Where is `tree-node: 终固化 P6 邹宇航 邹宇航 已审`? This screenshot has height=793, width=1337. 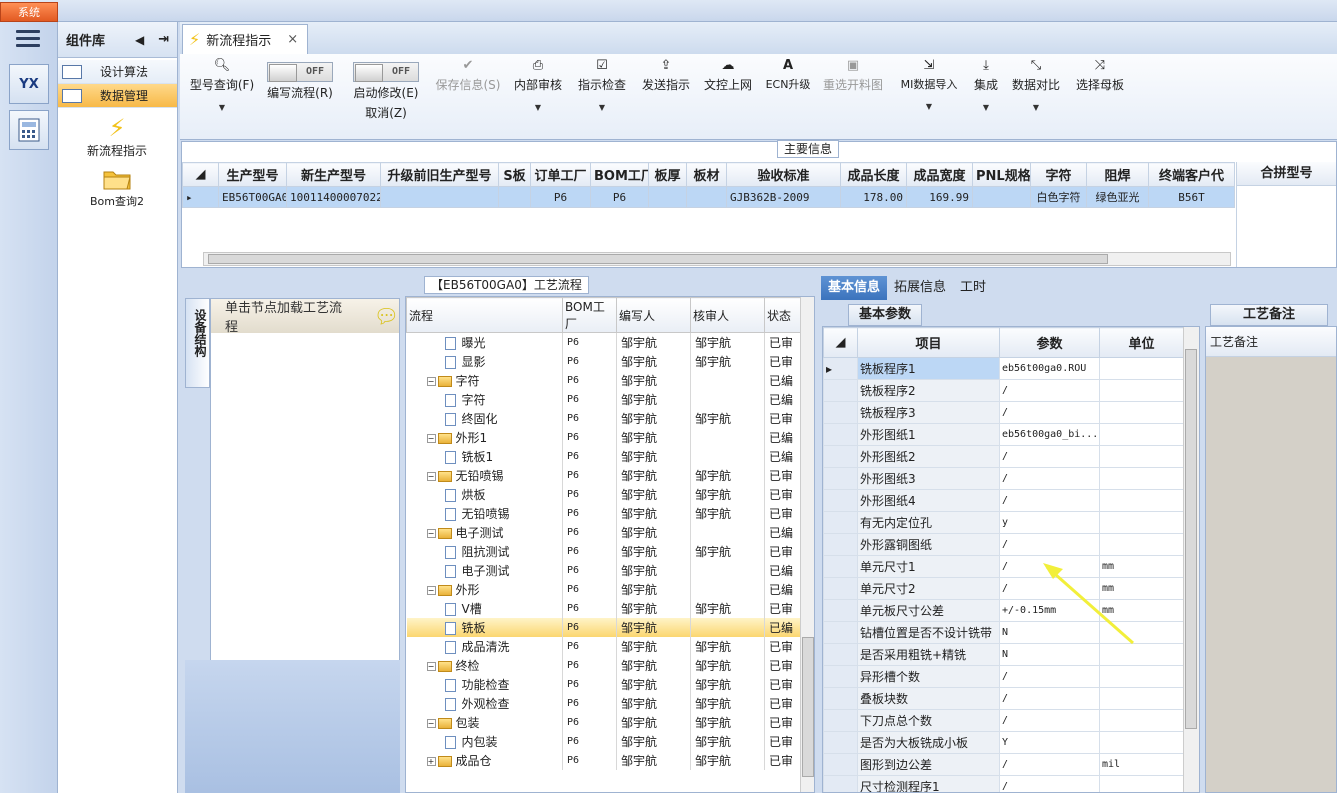 tree-node: 终固化 P6 邹宇航 邹宇航 已审 is located at coordinates (603, 418).